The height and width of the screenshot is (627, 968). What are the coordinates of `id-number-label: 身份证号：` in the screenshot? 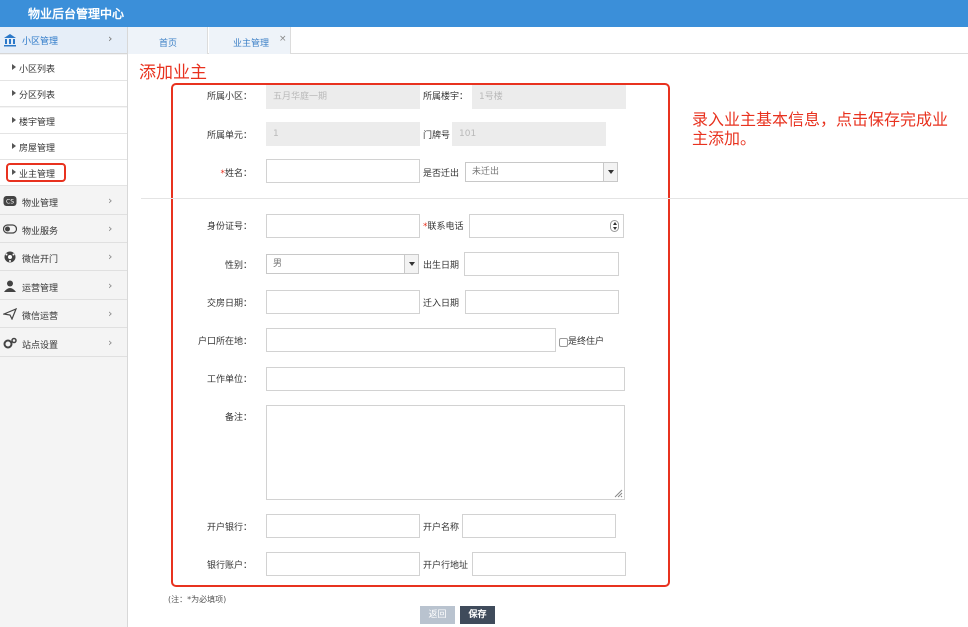 It's located at (229, 227).